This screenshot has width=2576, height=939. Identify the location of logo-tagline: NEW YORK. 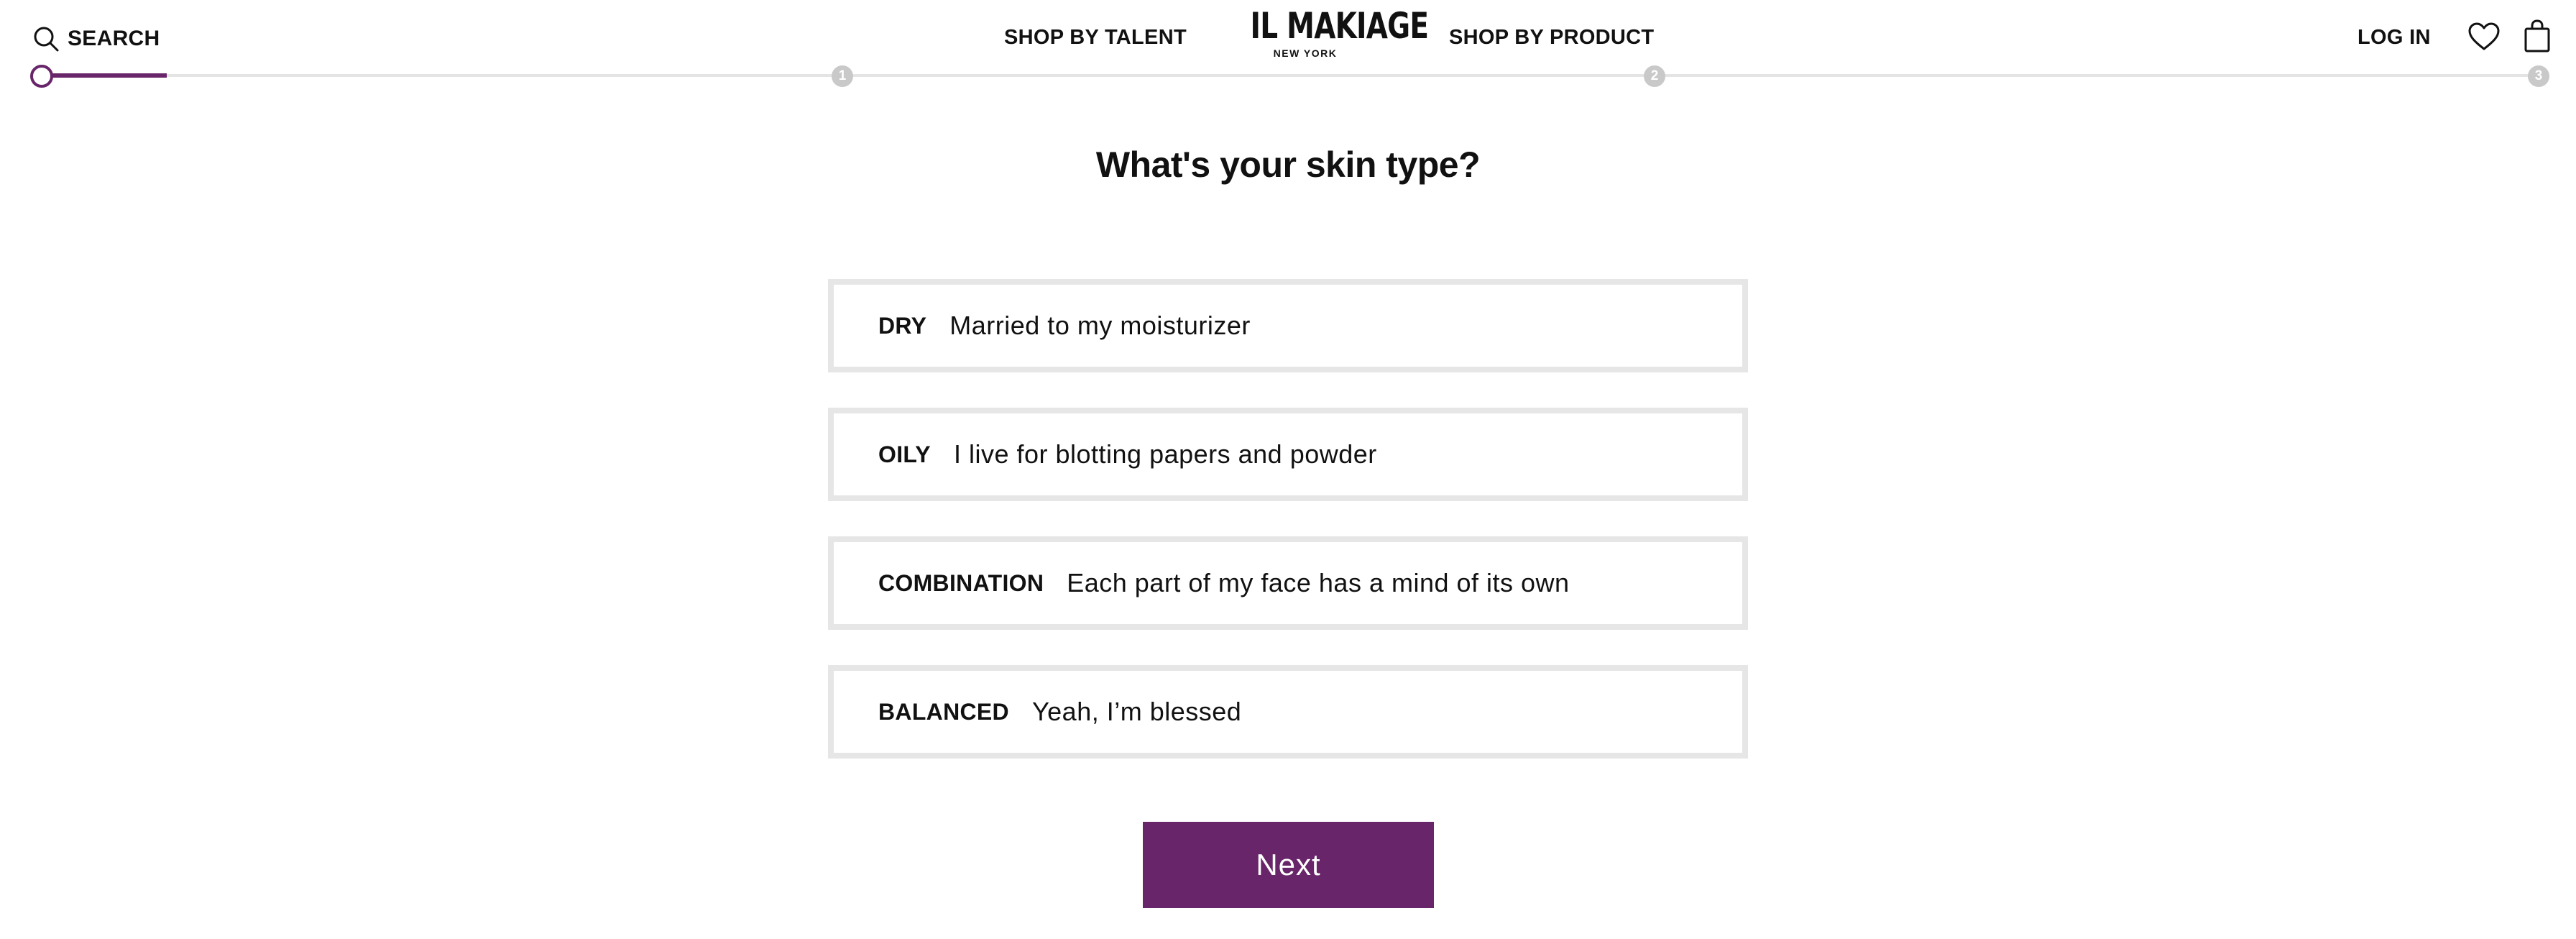
(1305, 53).